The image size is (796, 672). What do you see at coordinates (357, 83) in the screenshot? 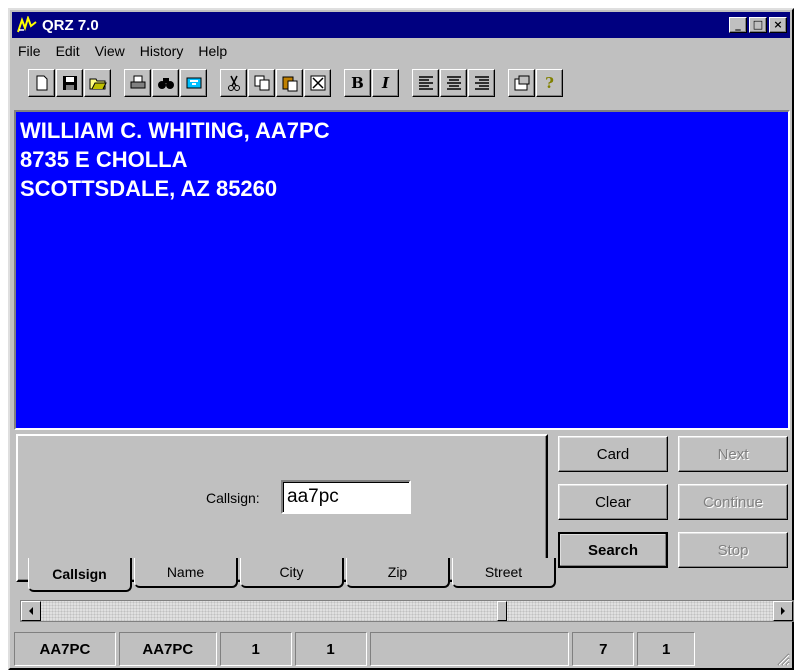
I see `bold-icon: B` at bounding box center [357, 83].